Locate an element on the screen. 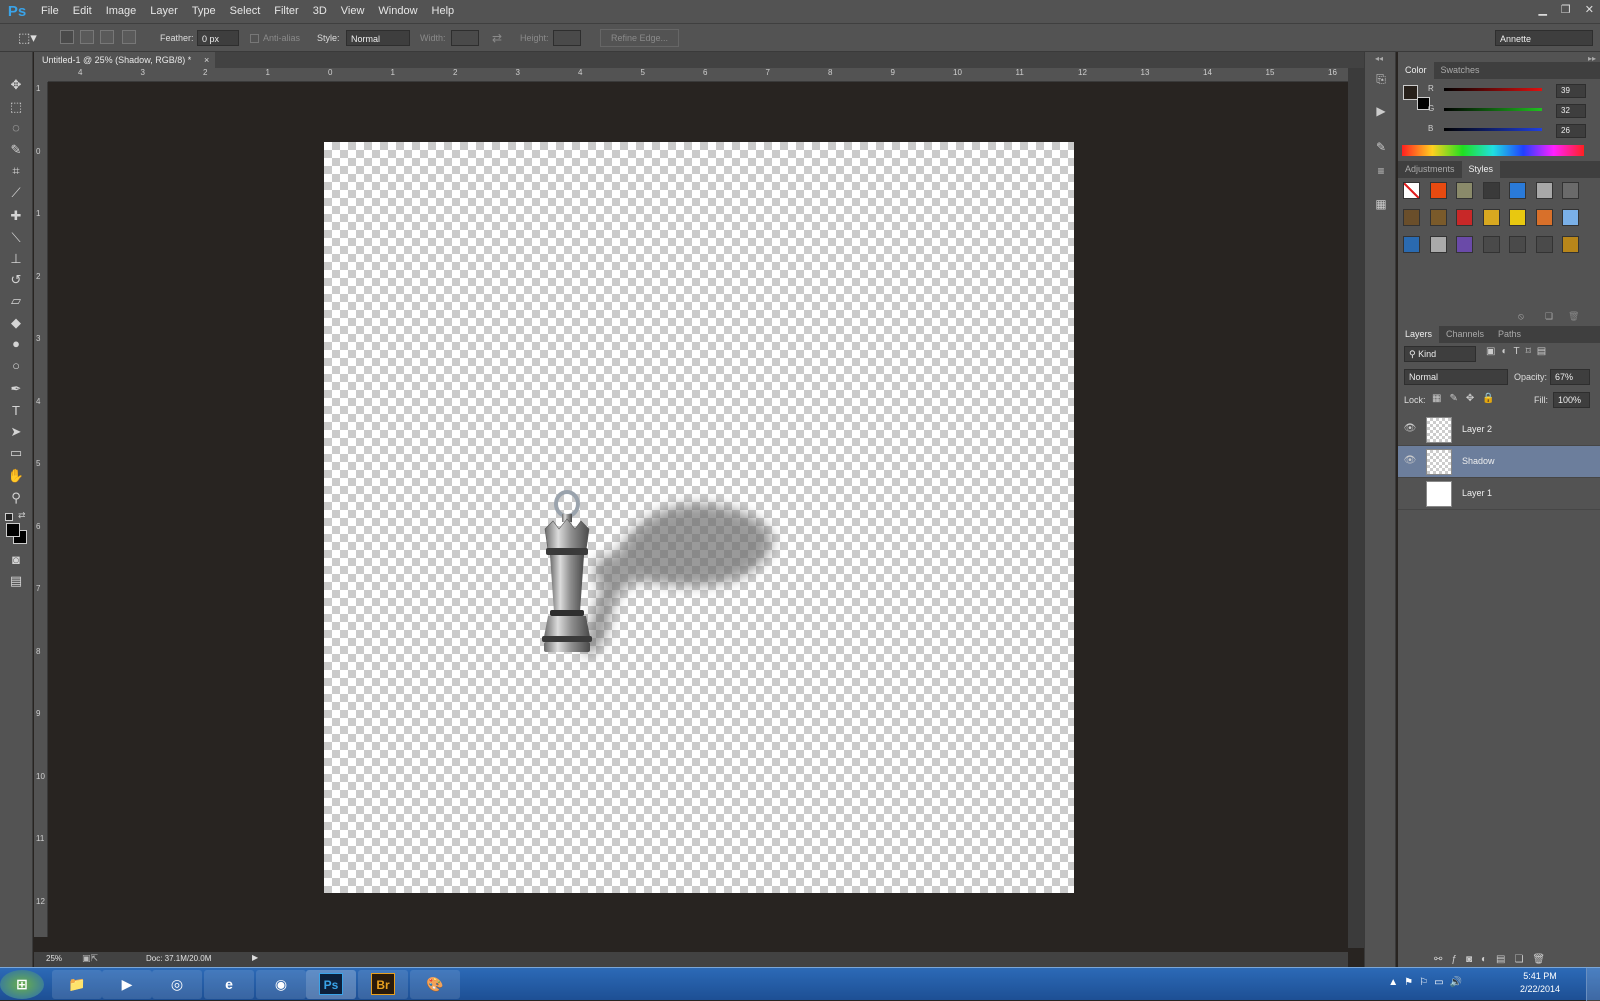 The width and height of the screenshot is (1600, 1001). zoom-tool-icon: ⚲ is located at coordinates (16, 498).